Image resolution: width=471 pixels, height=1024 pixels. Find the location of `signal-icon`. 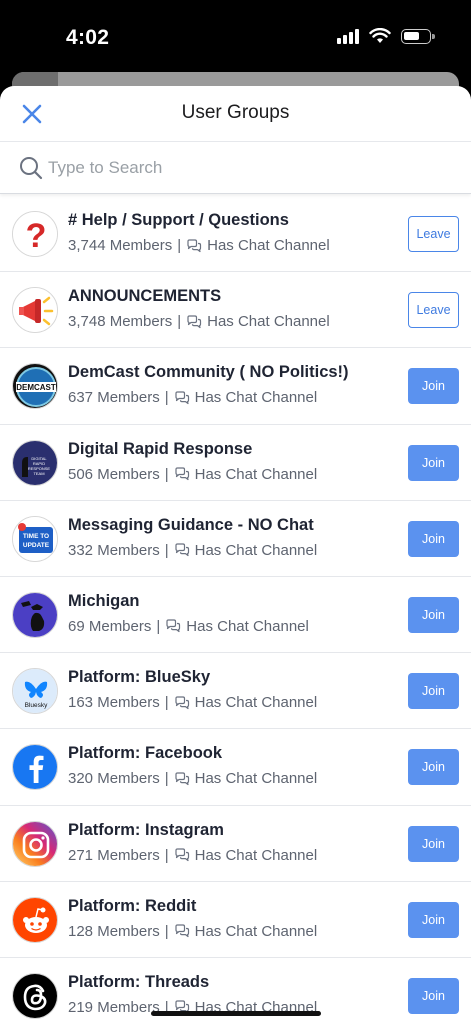

signal-icon is located at coordinates (348, 36).